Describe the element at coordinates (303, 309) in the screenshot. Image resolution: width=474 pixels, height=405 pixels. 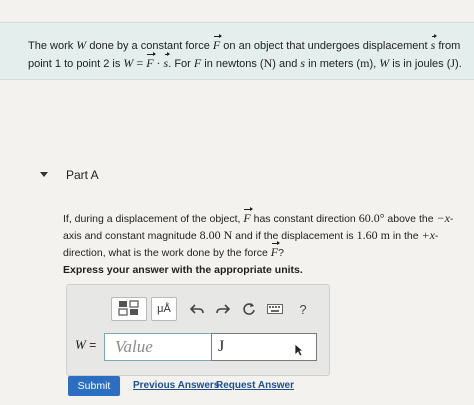
I see `help-button: ?` at that location.